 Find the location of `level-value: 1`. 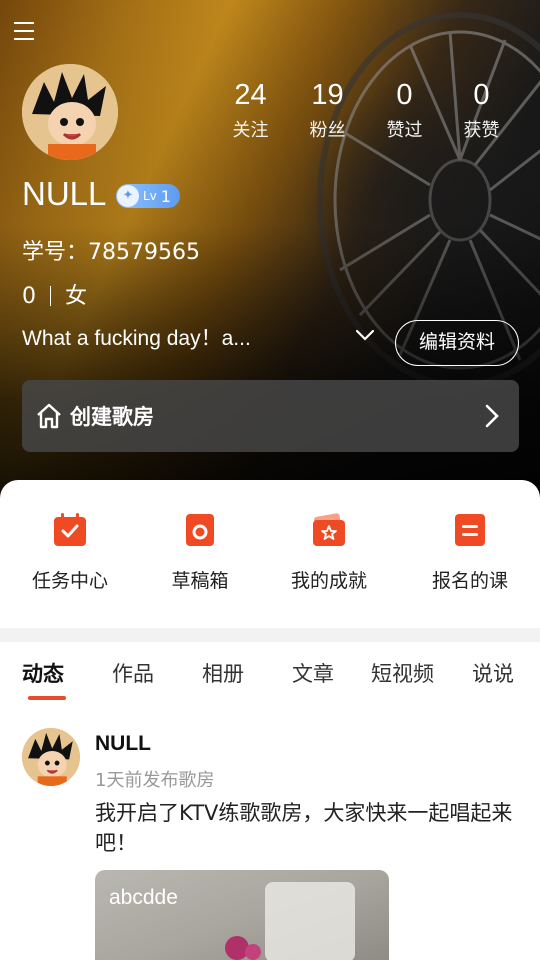

level-value: 1 is located at coordinates (165, 196).